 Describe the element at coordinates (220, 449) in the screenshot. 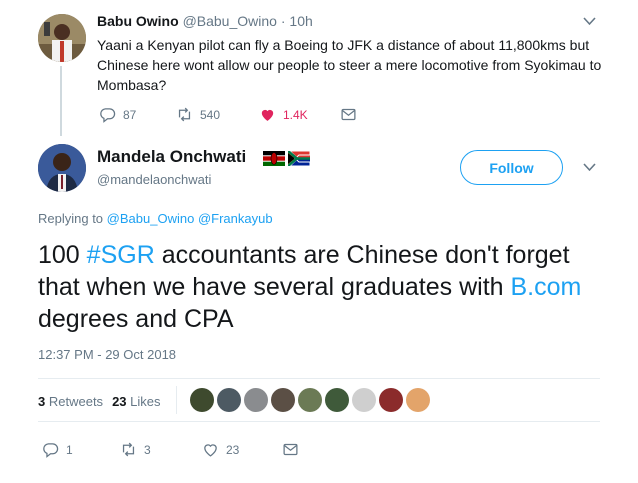

I see `like-button: 23` at that location.